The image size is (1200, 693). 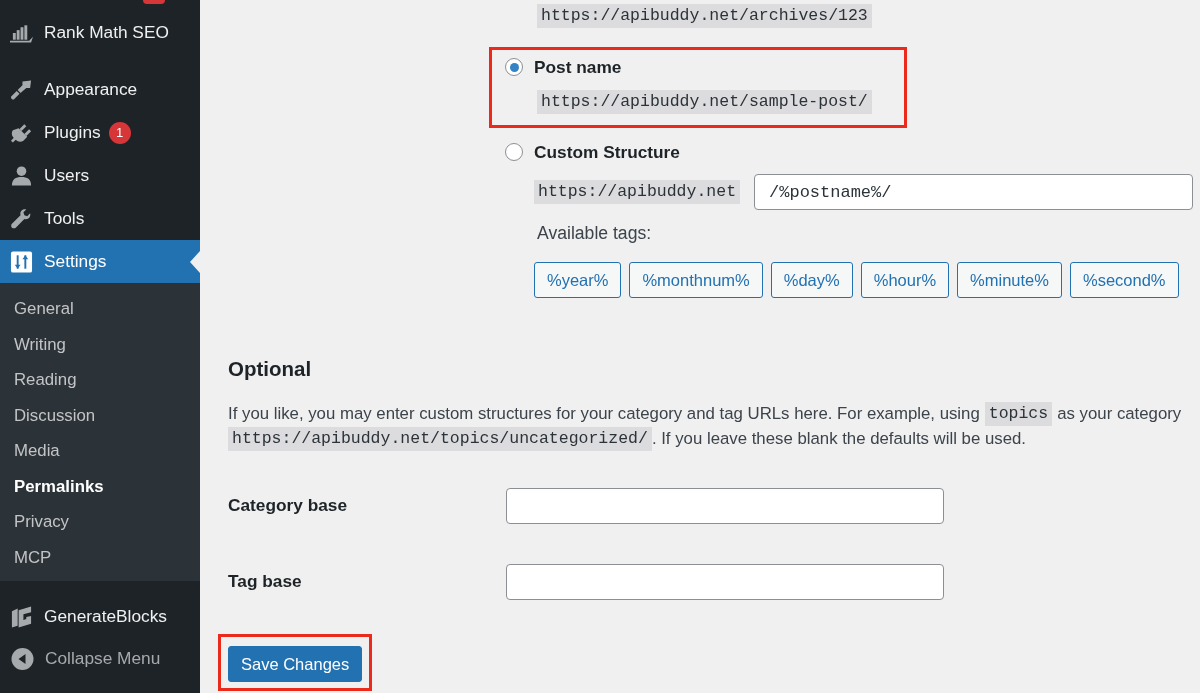 What do you see at coordinates (119, 132) in the screenshot?
I see `count-badge: 1` at bounding box center [119, 132].